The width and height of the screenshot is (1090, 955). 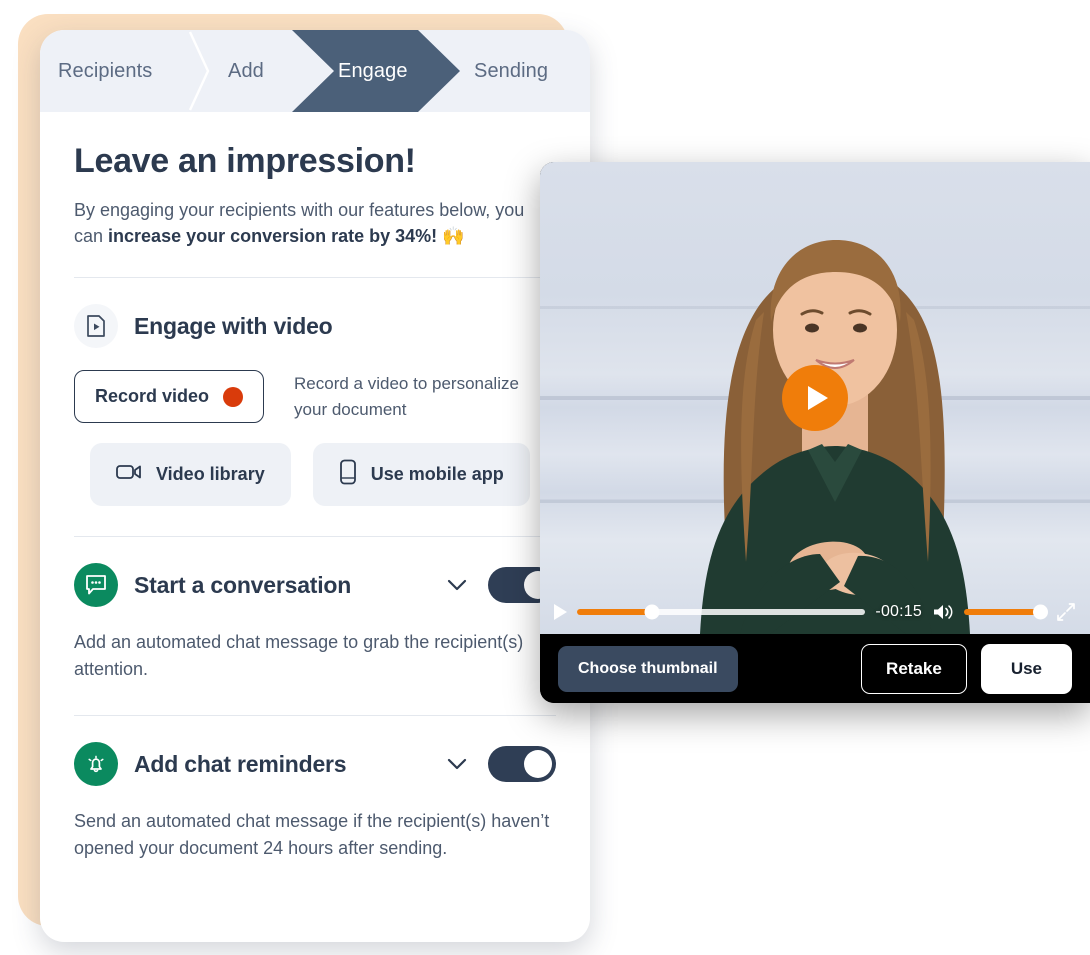 I want to click on step-engage-label: Engage, so click(x=373, y=70).